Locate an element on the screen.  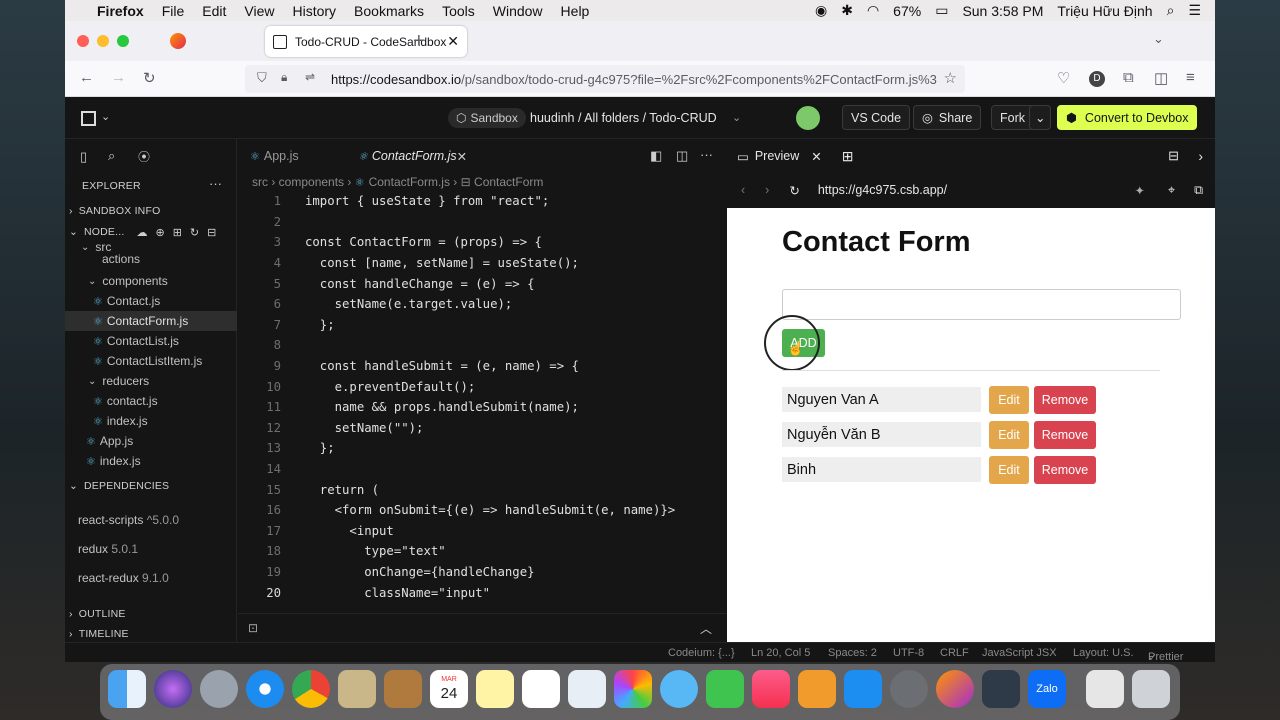
back-icon: ← is located at coordinates (86, 77).